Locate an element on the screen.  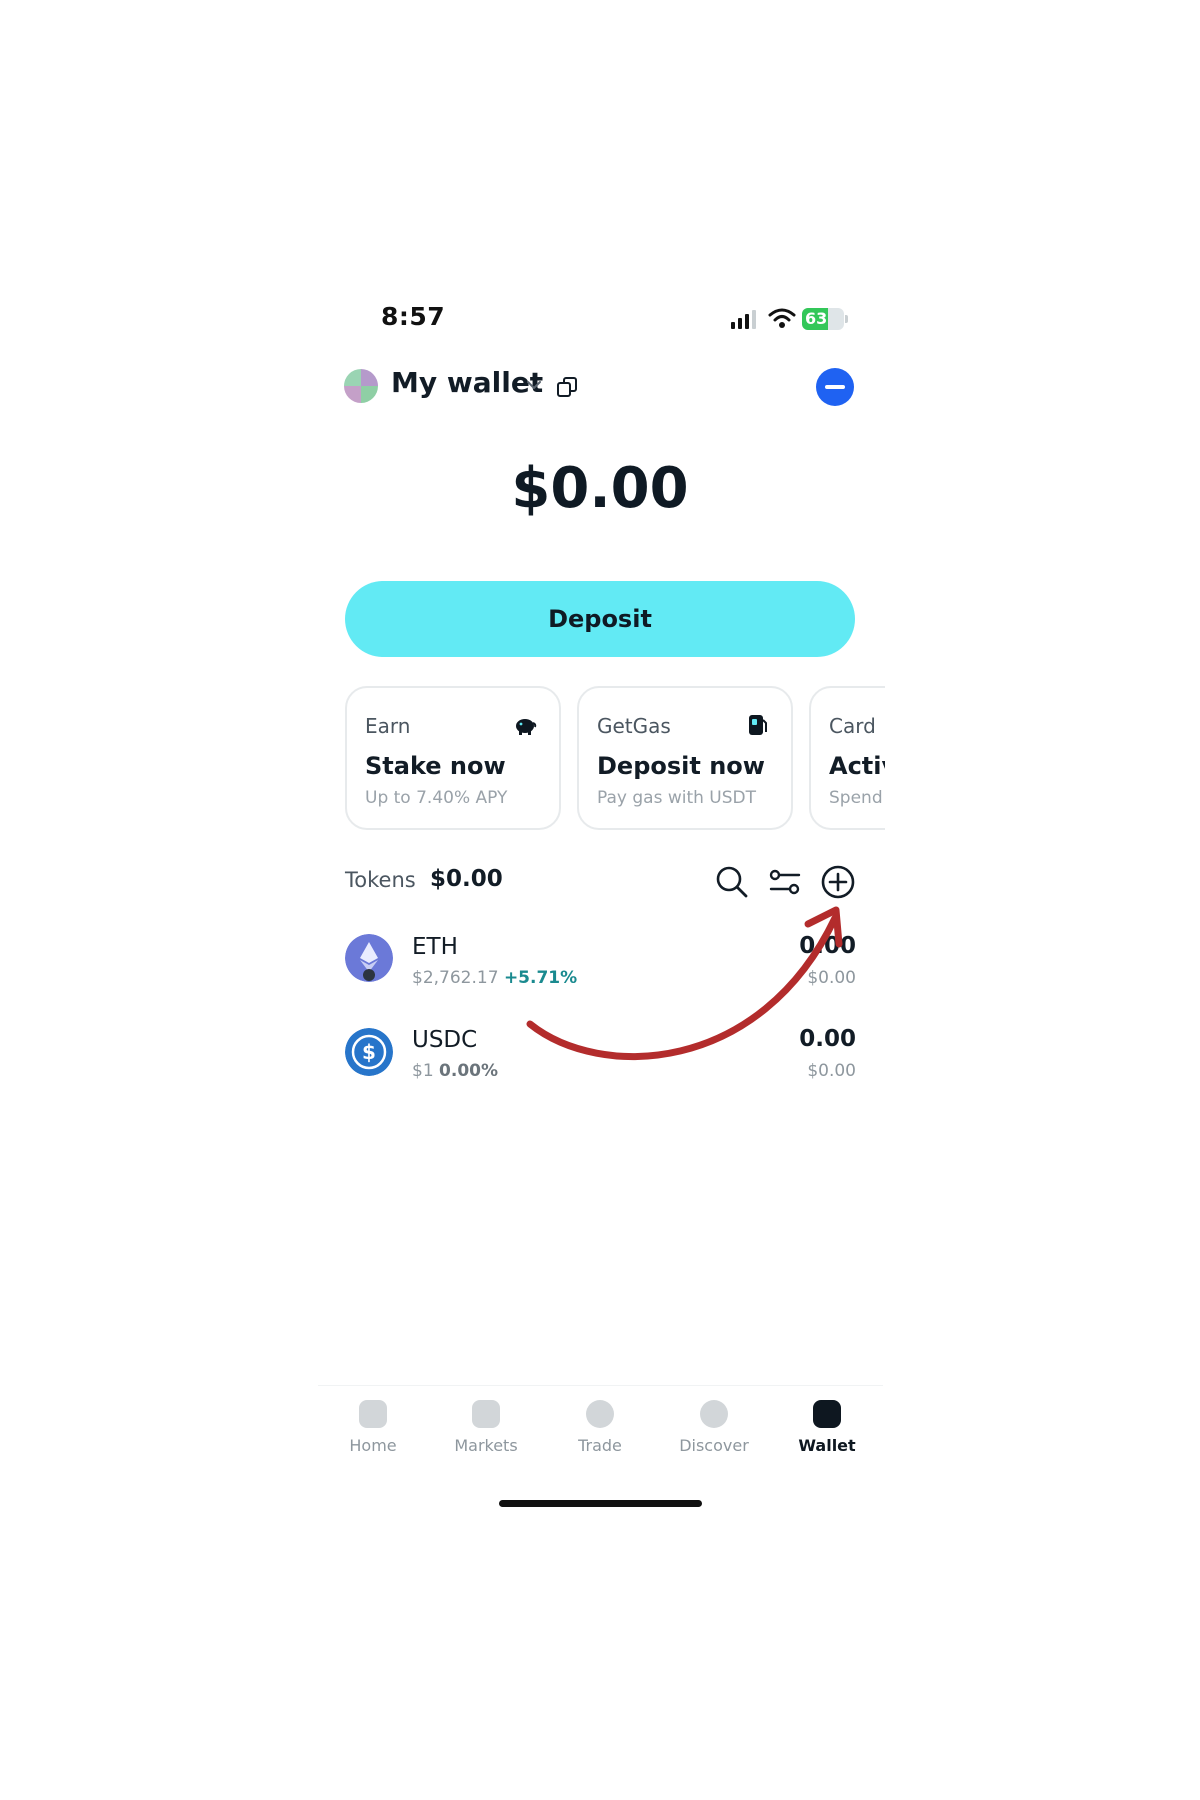
nav-divider is located at coordinates (600, 1385).